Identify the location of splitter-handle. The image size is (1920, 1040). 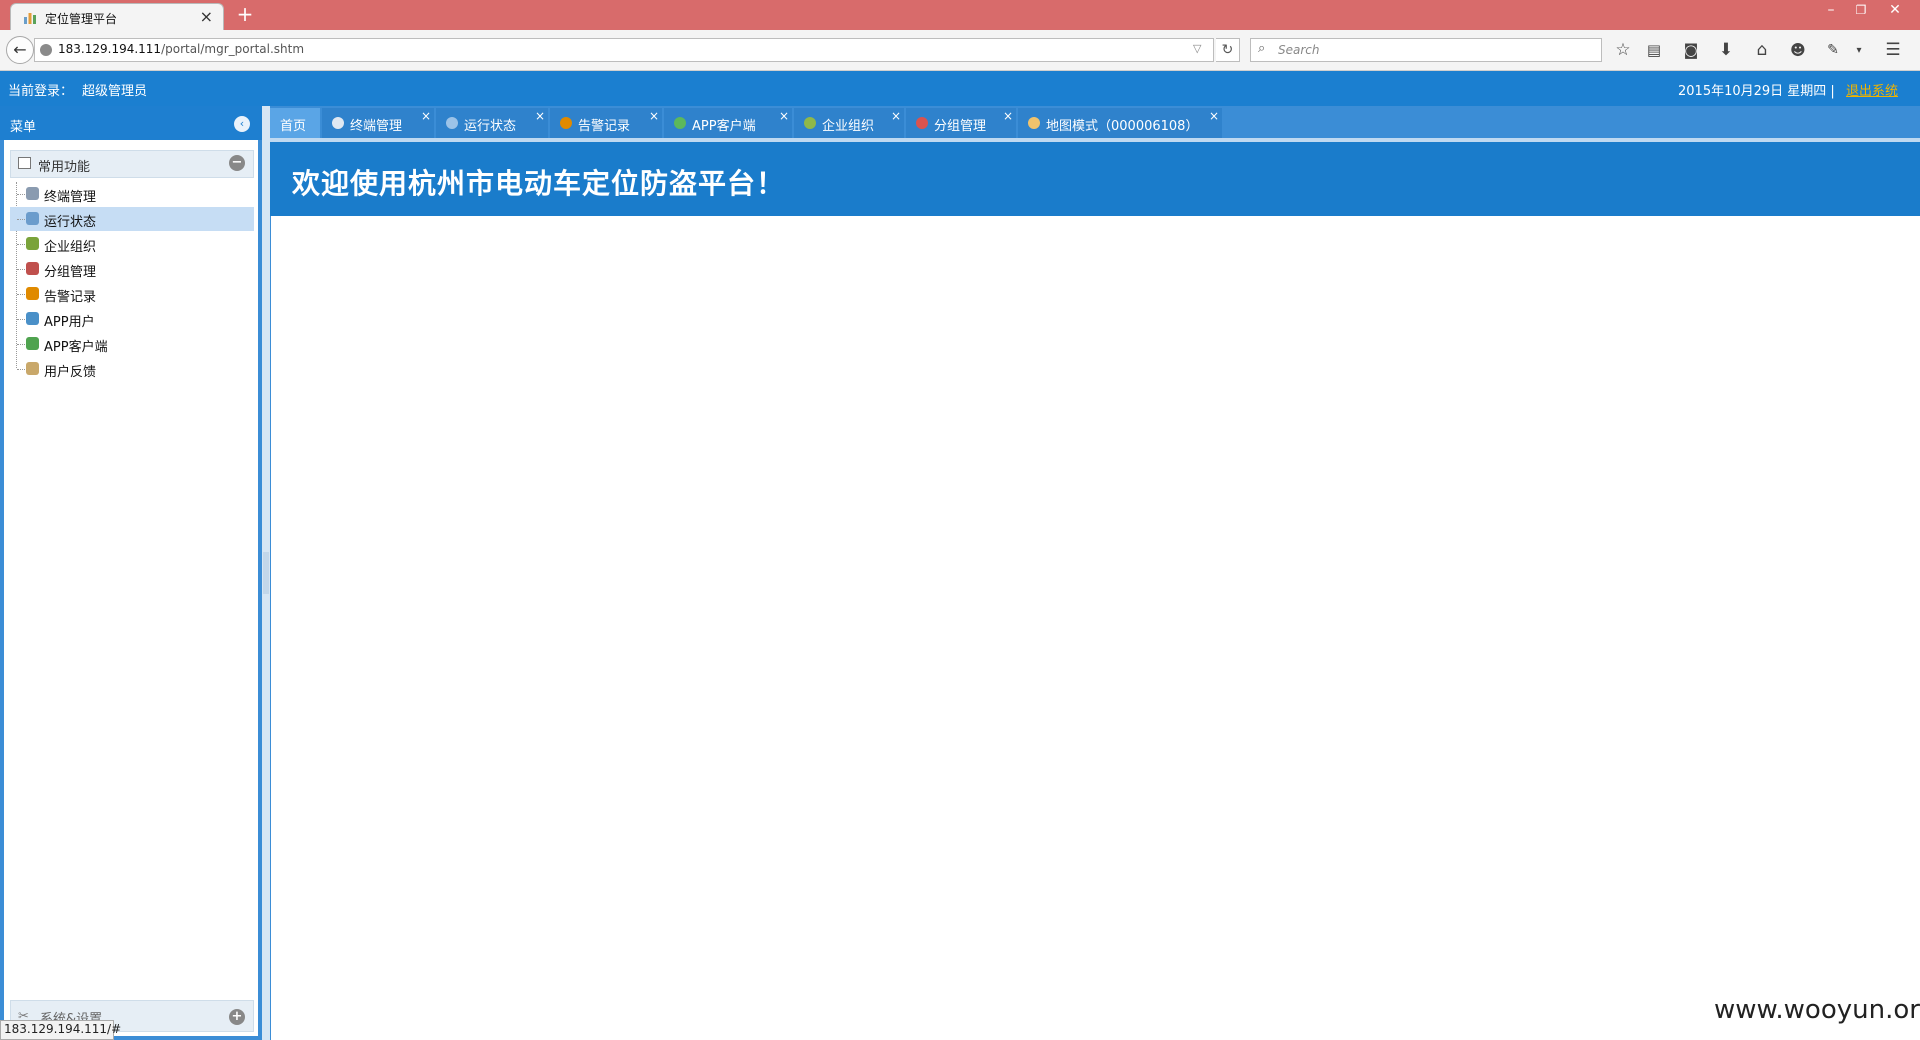
(266, 573).